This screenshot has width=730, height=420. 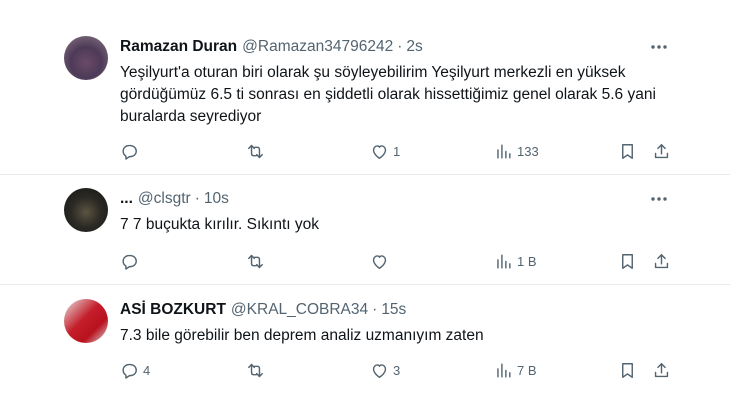 I want to click on like-button: 3, so click(x=385, y=370).